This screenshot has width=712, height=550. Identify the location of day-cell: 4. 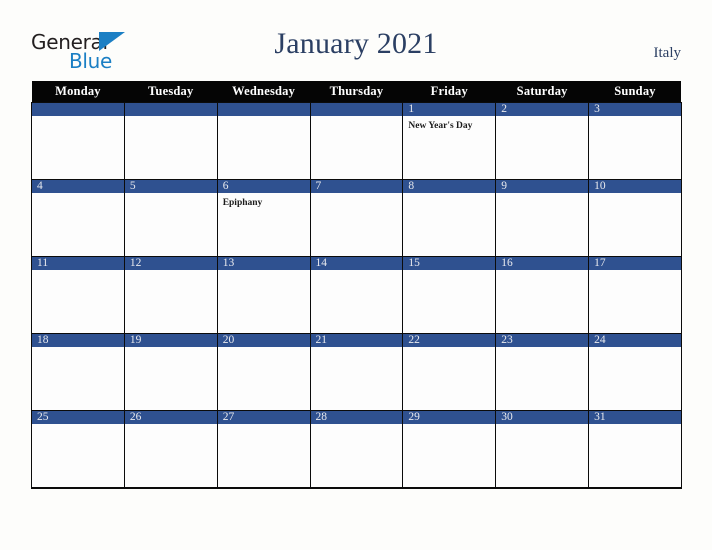
(78, 217).